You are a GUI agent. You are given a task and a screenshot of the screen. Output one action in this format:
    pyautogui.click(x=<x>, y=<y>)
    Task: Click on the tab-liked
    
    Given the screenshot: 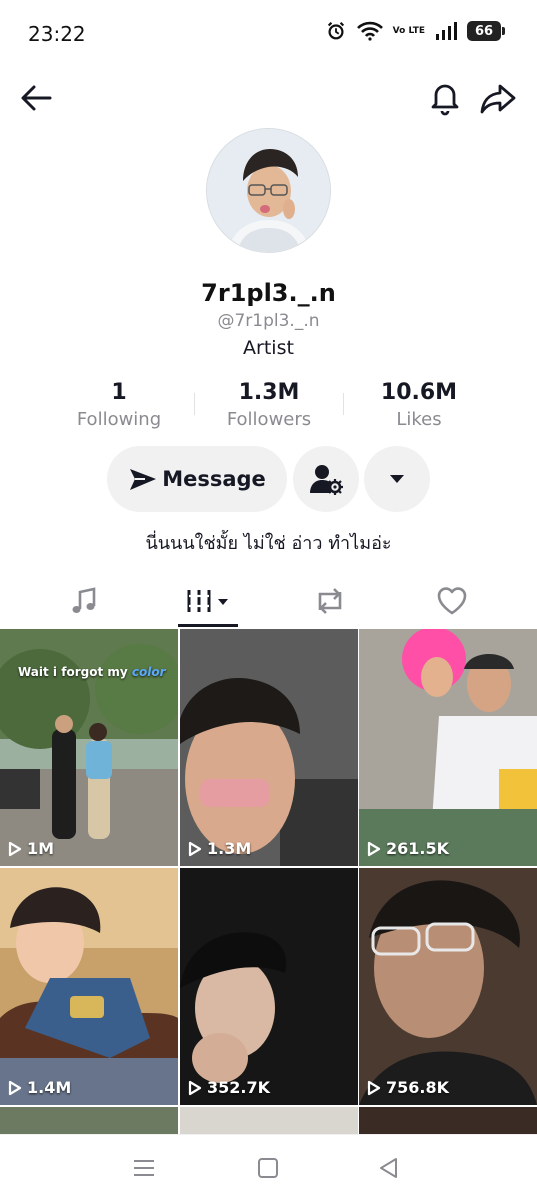 What is the action you would take?
    pyautogui.click(x=452, y=601)
    